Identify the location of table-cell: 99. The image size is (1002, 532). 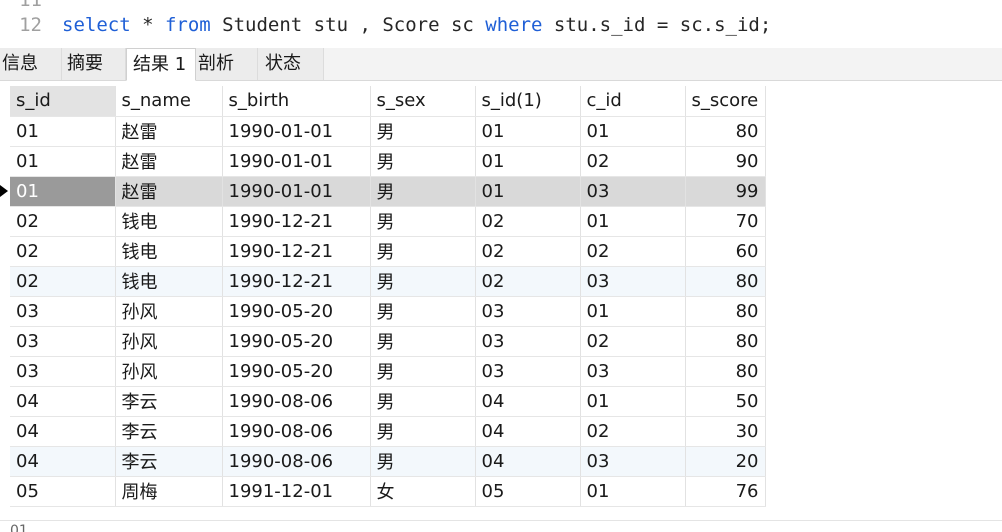
(725, 191).